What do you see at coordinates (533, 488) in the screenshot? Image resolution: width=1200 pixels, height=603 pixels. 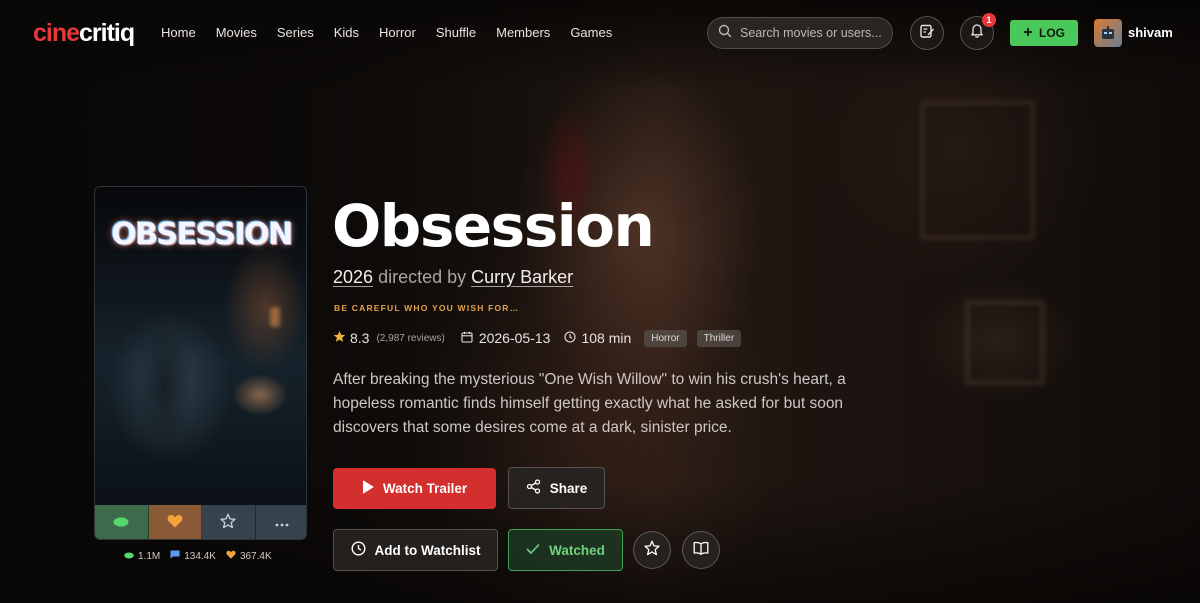 I see `share-icon` at bounding box center [533, 488].